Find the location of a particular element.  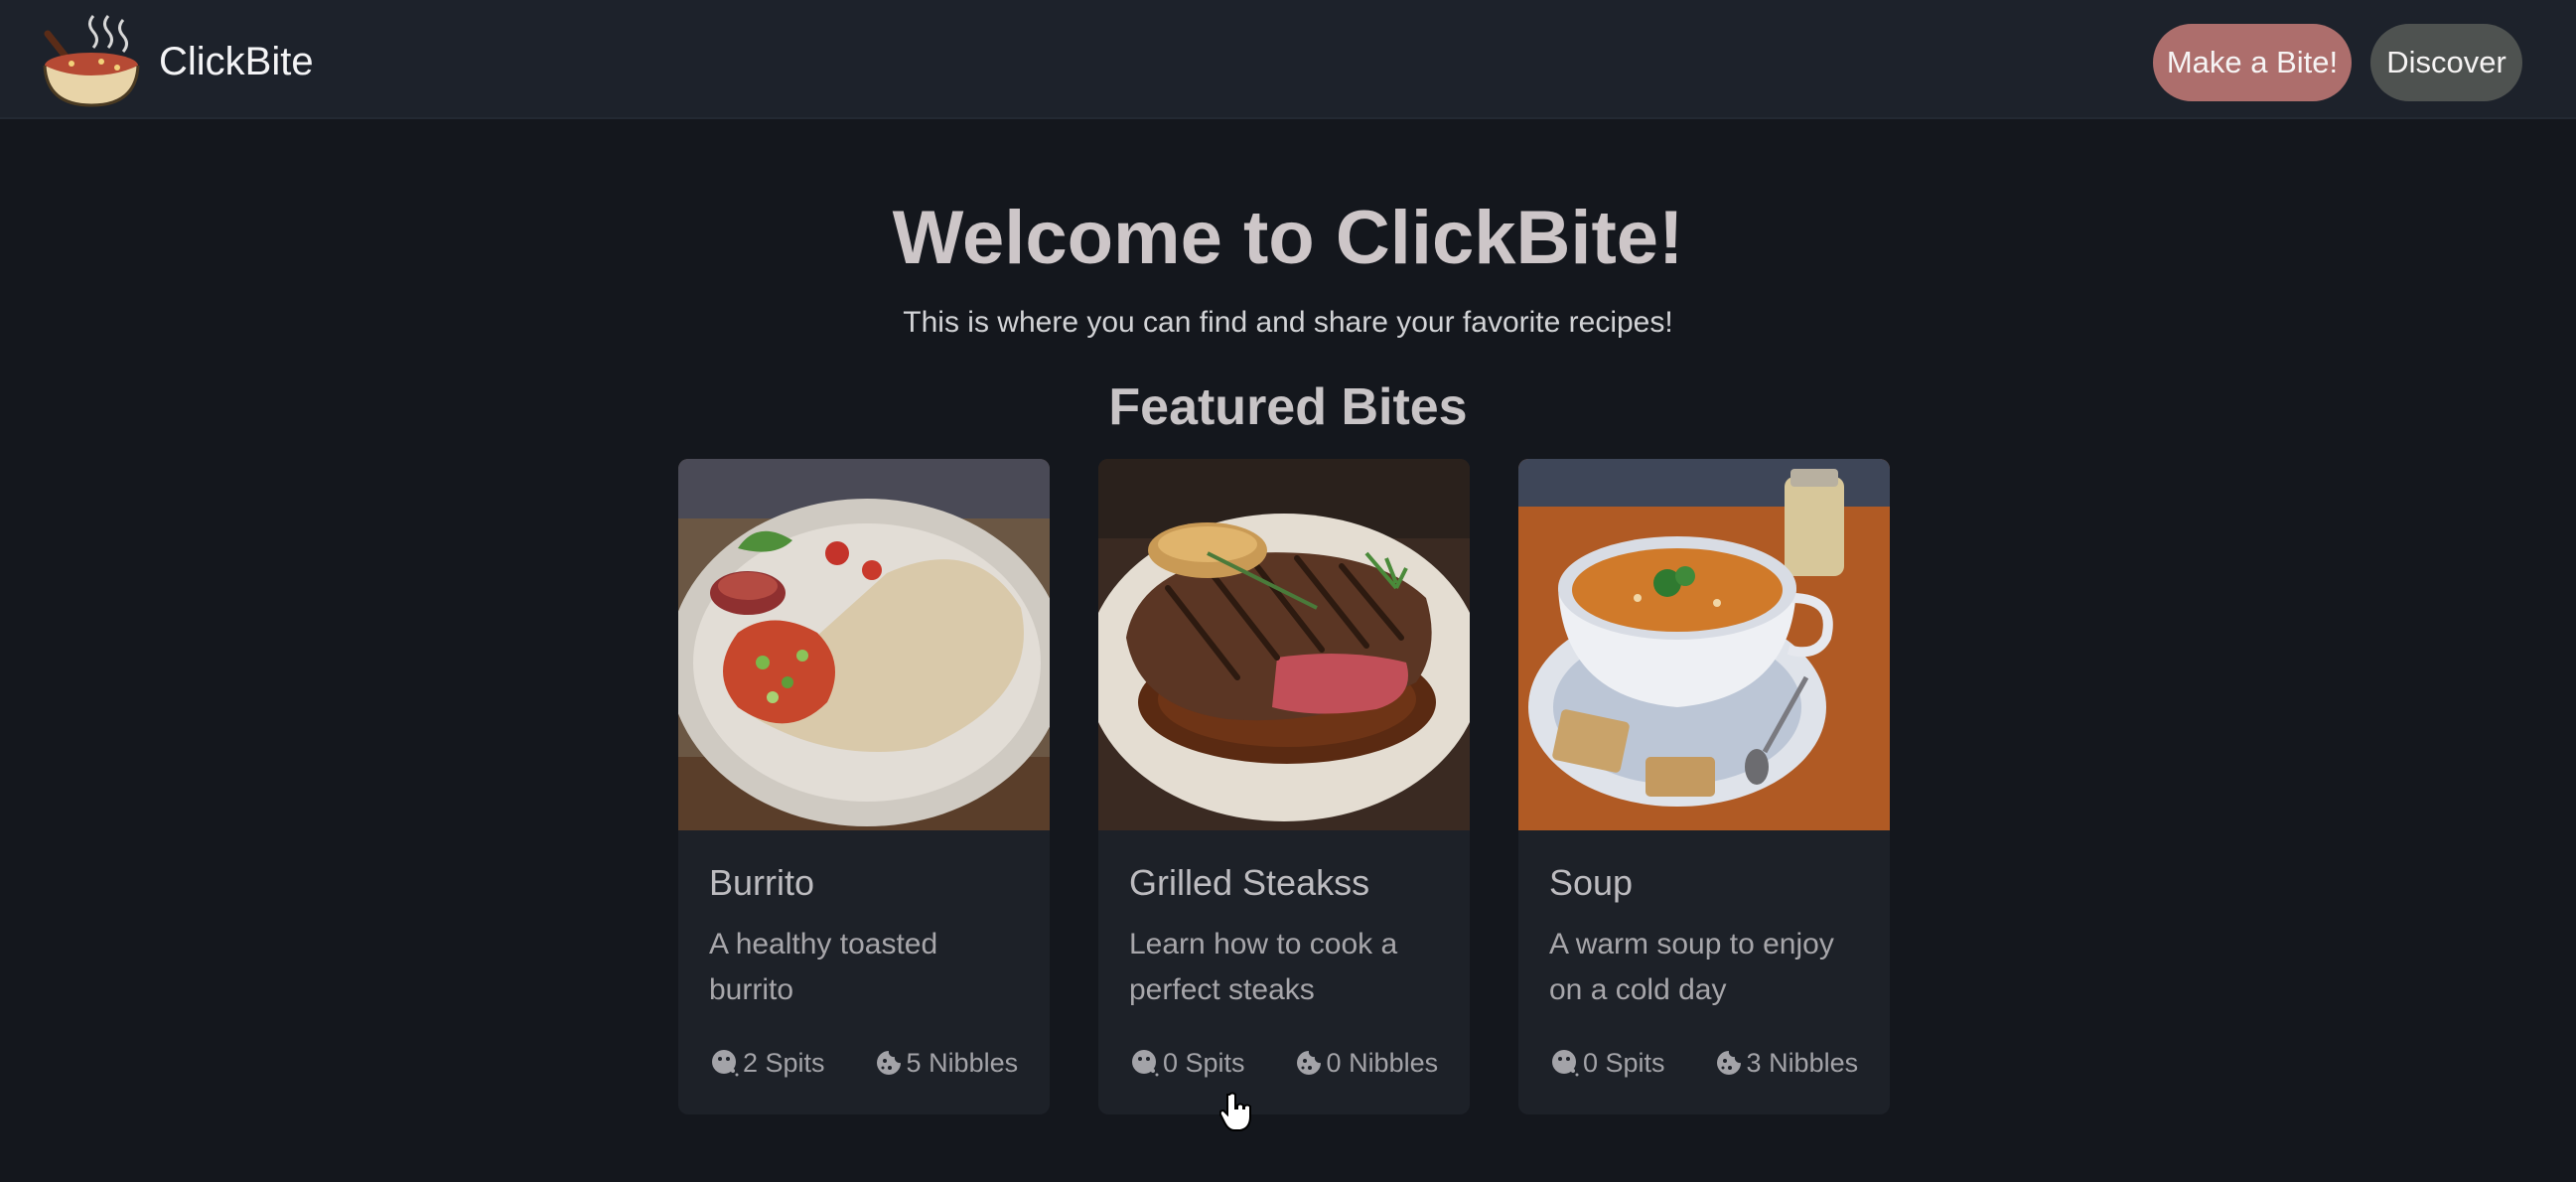

featured-bites-heading: Featured Bites is located at coordinates (1288, 407).